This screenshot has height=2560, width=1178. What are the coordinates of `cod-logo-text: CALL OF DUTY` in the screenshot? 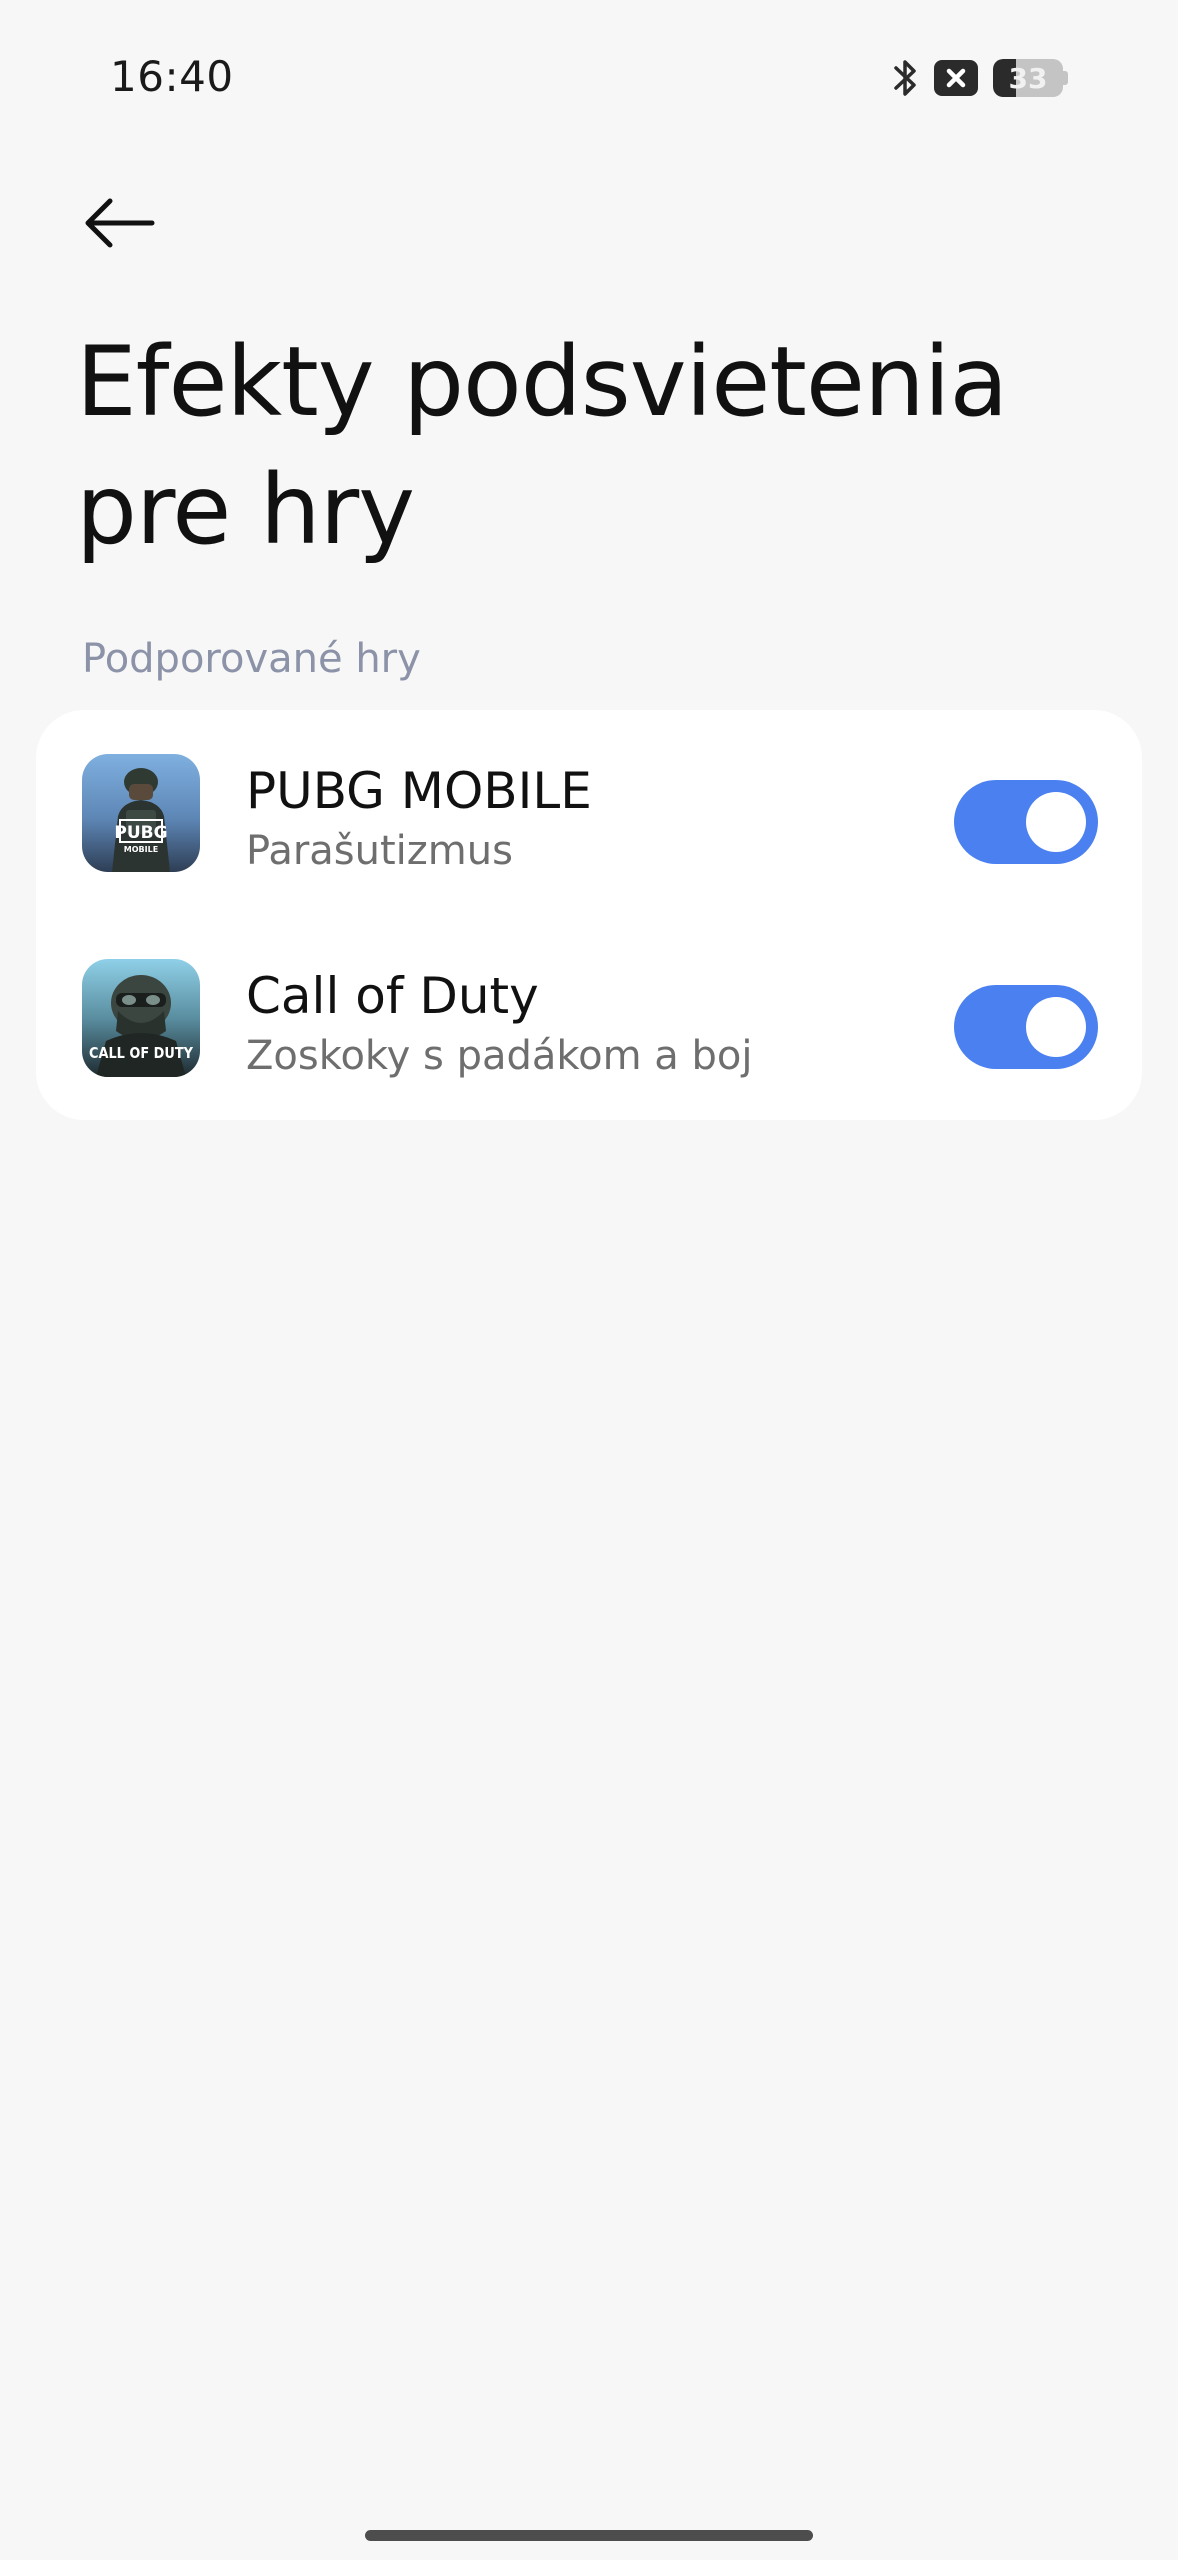 It's located at (141, 1053).